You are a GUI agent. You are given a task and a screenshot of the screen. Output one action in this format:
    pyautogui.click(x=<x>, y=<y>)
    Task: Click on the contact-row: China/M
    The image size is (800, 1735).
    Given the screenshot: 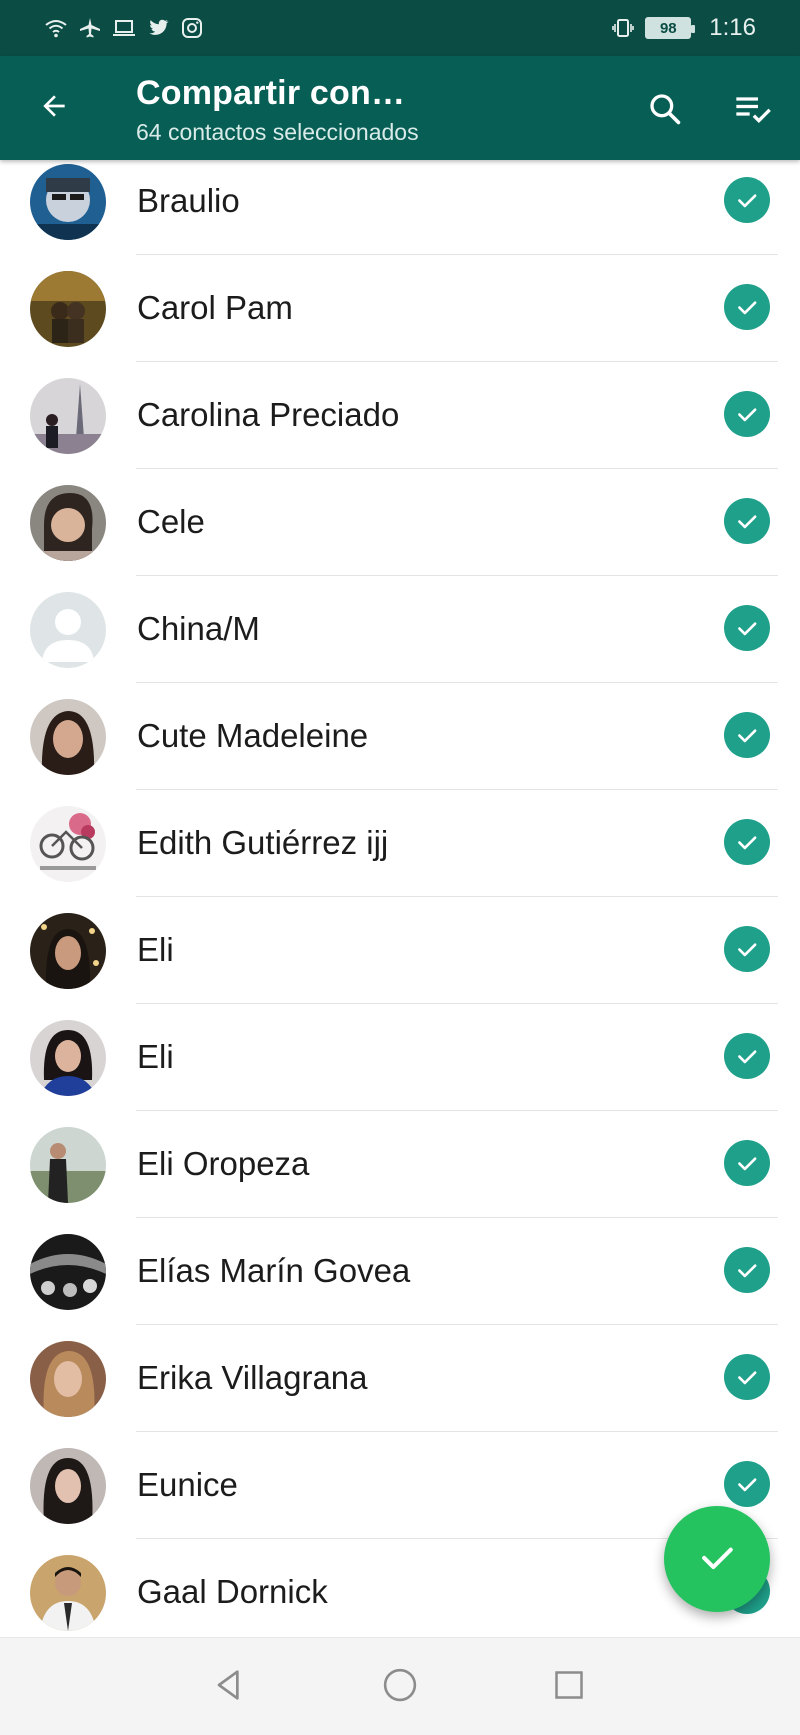 What is the action you would take?
    pyautogui.click(x=400, y=629)
    